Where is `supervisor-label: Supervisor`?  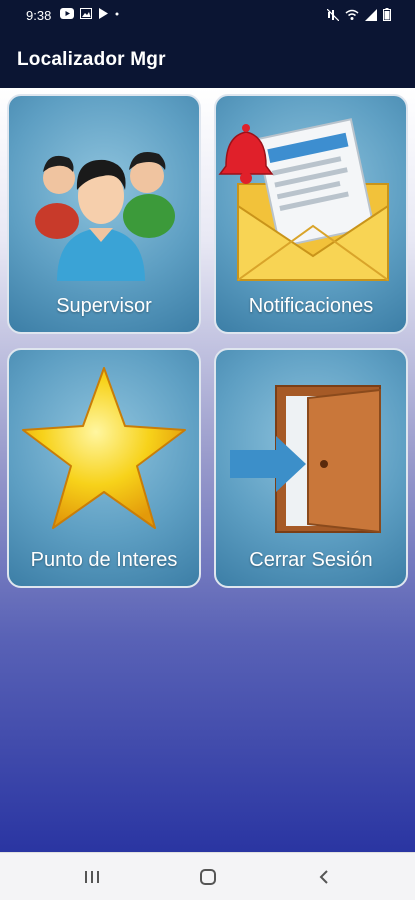 supervisor-label: Supervisor is located at coordinates (104, 306).